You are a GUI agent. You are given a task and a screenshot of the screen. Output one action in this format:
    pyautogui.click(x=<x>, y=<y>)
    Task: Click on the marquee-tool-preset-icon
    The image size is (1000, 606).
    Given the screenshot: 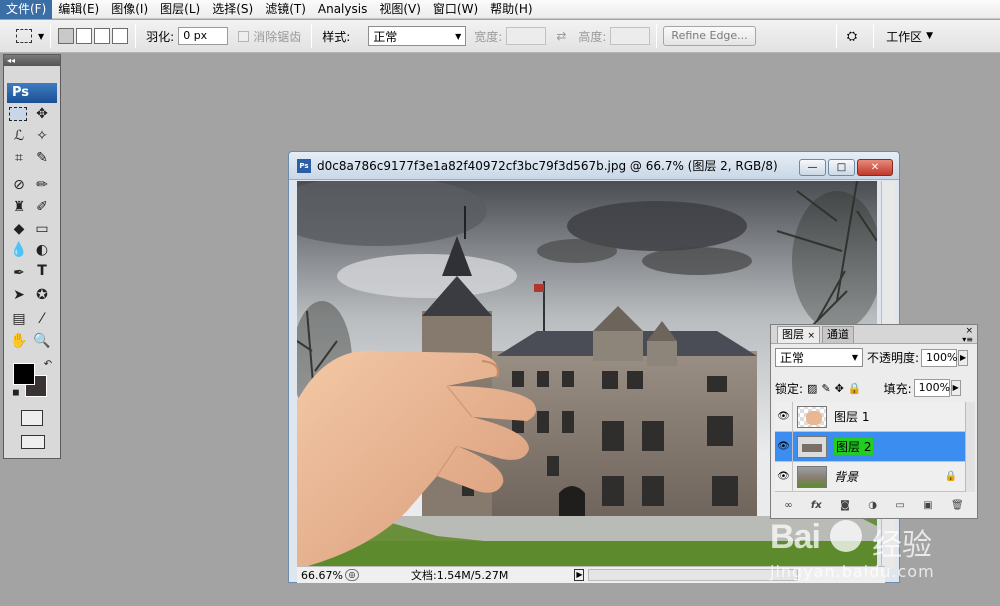 What is the action you would take?
    pyautogui.click(x=24, y=36)
    